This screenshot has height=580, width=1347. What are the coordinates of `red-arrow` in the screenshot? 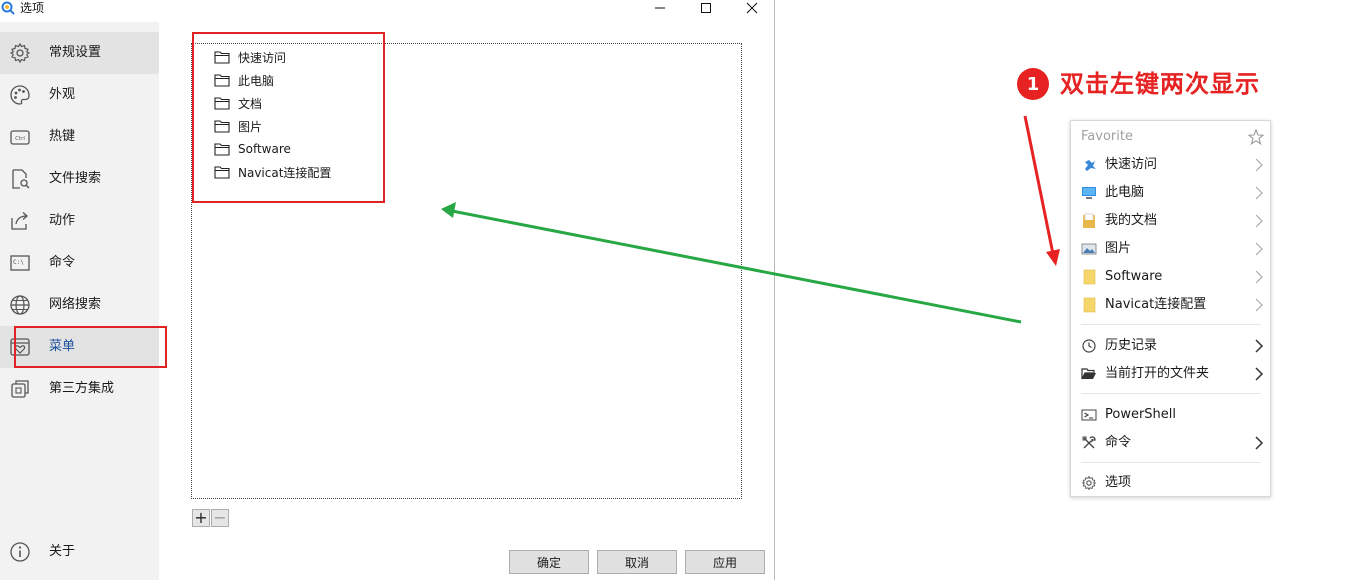 It's located at (1041, 190).